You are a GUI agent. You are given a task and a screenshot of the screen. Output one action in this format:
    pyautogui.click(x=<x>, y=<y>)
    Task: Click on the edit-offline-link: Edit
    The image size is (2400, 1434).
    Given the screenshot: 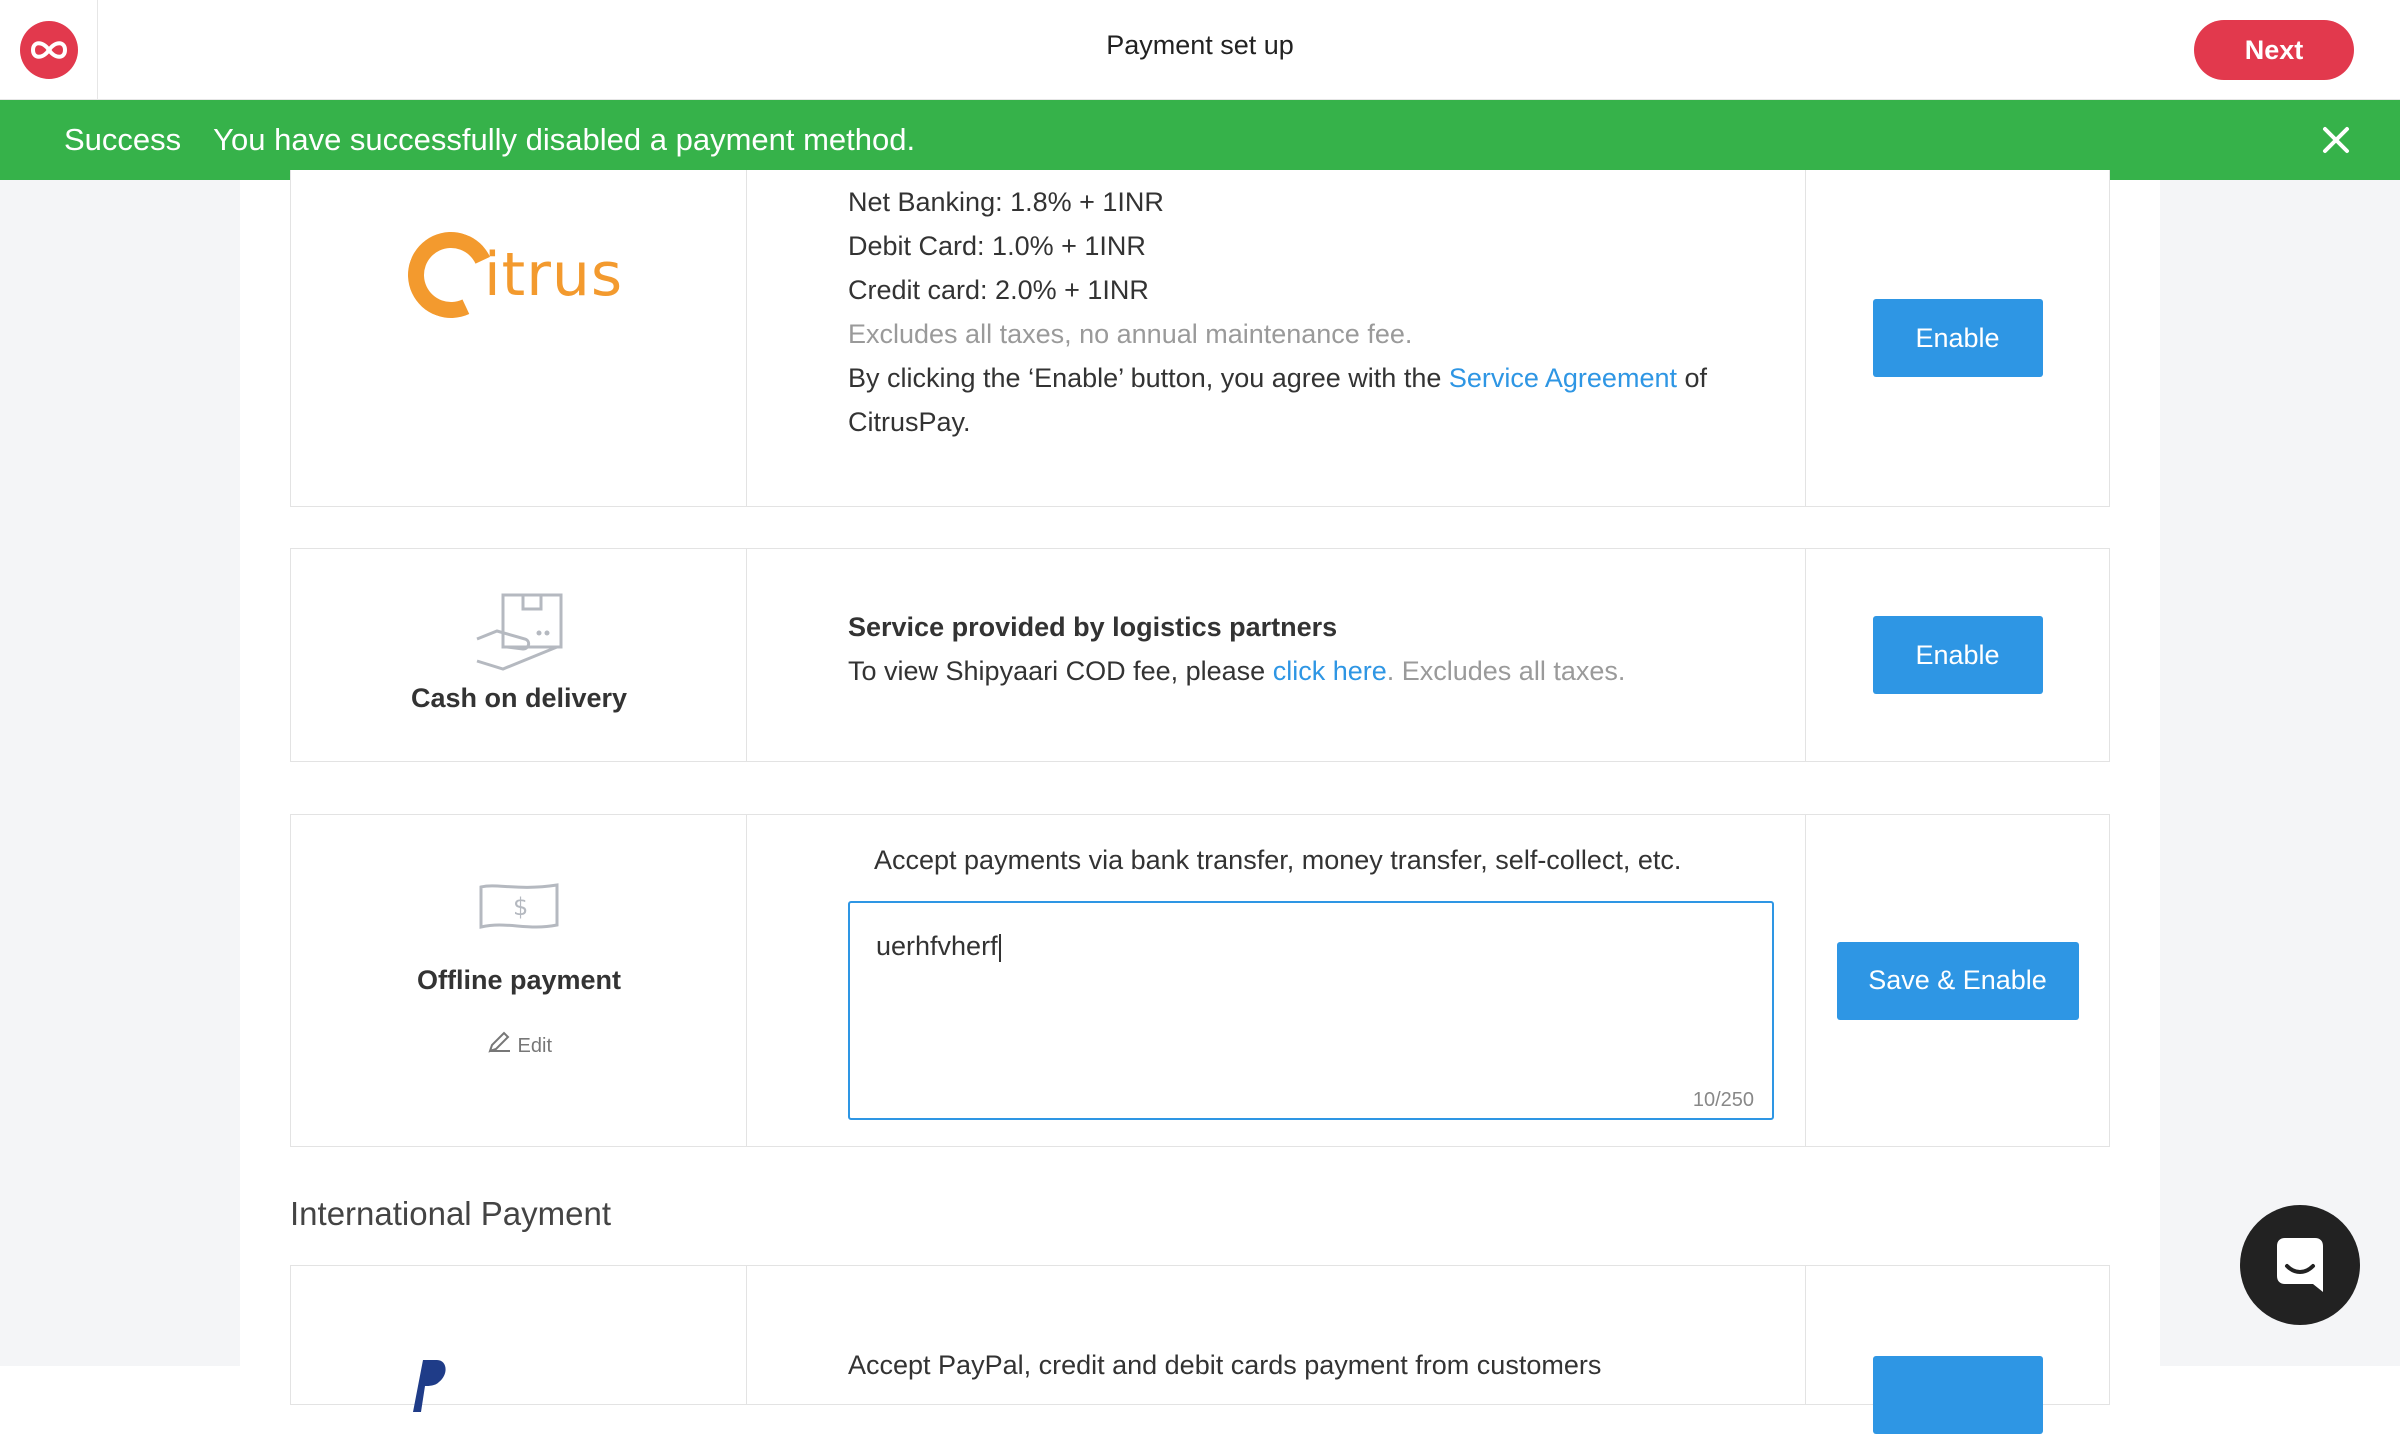 What is the action you would take?
    pyautogui.click(x=519, y=1043)
    